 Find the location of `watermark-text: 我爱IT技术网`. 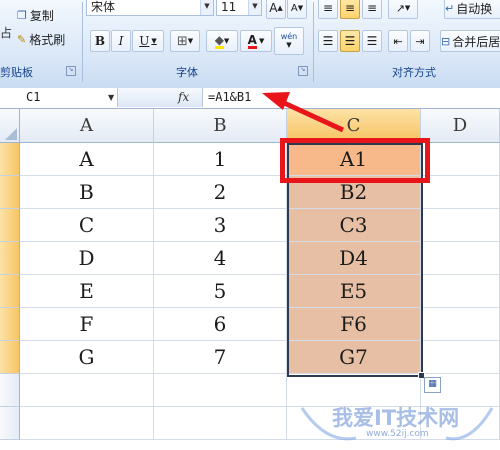

watermark-text: 我爱IT技术网 is located at coordinates (396, 418).